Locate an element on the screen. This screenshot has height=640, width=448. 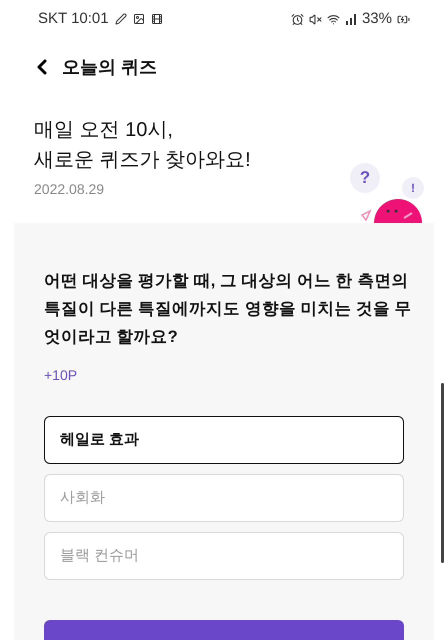
headline-line: 새로운 퀴즈가 찾아와요! is located at coordinates (142, 160).